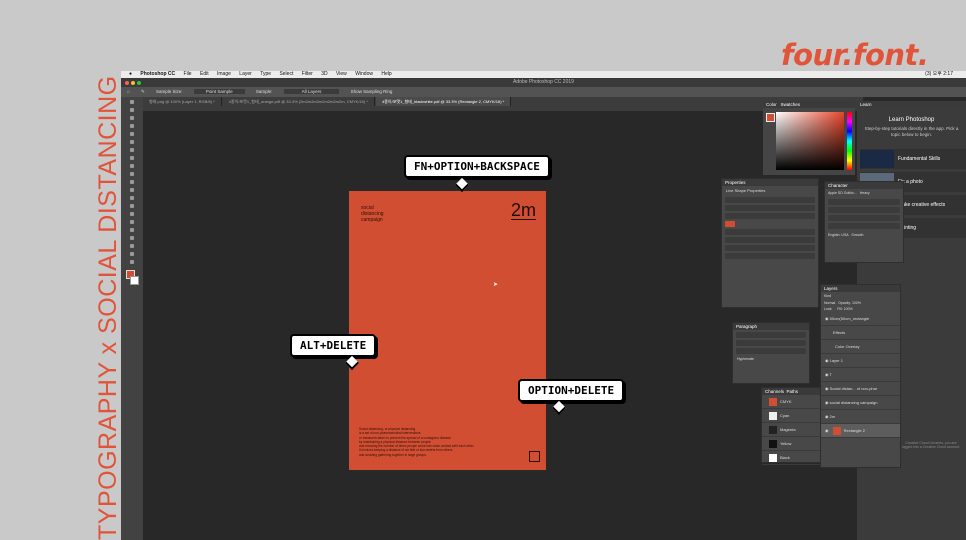 The image size is (966, 540). What do you see at coordinates (771, 326) in the screenshot?
I see `paragraph-header: Paragraph` at bounding box center [771, 326].